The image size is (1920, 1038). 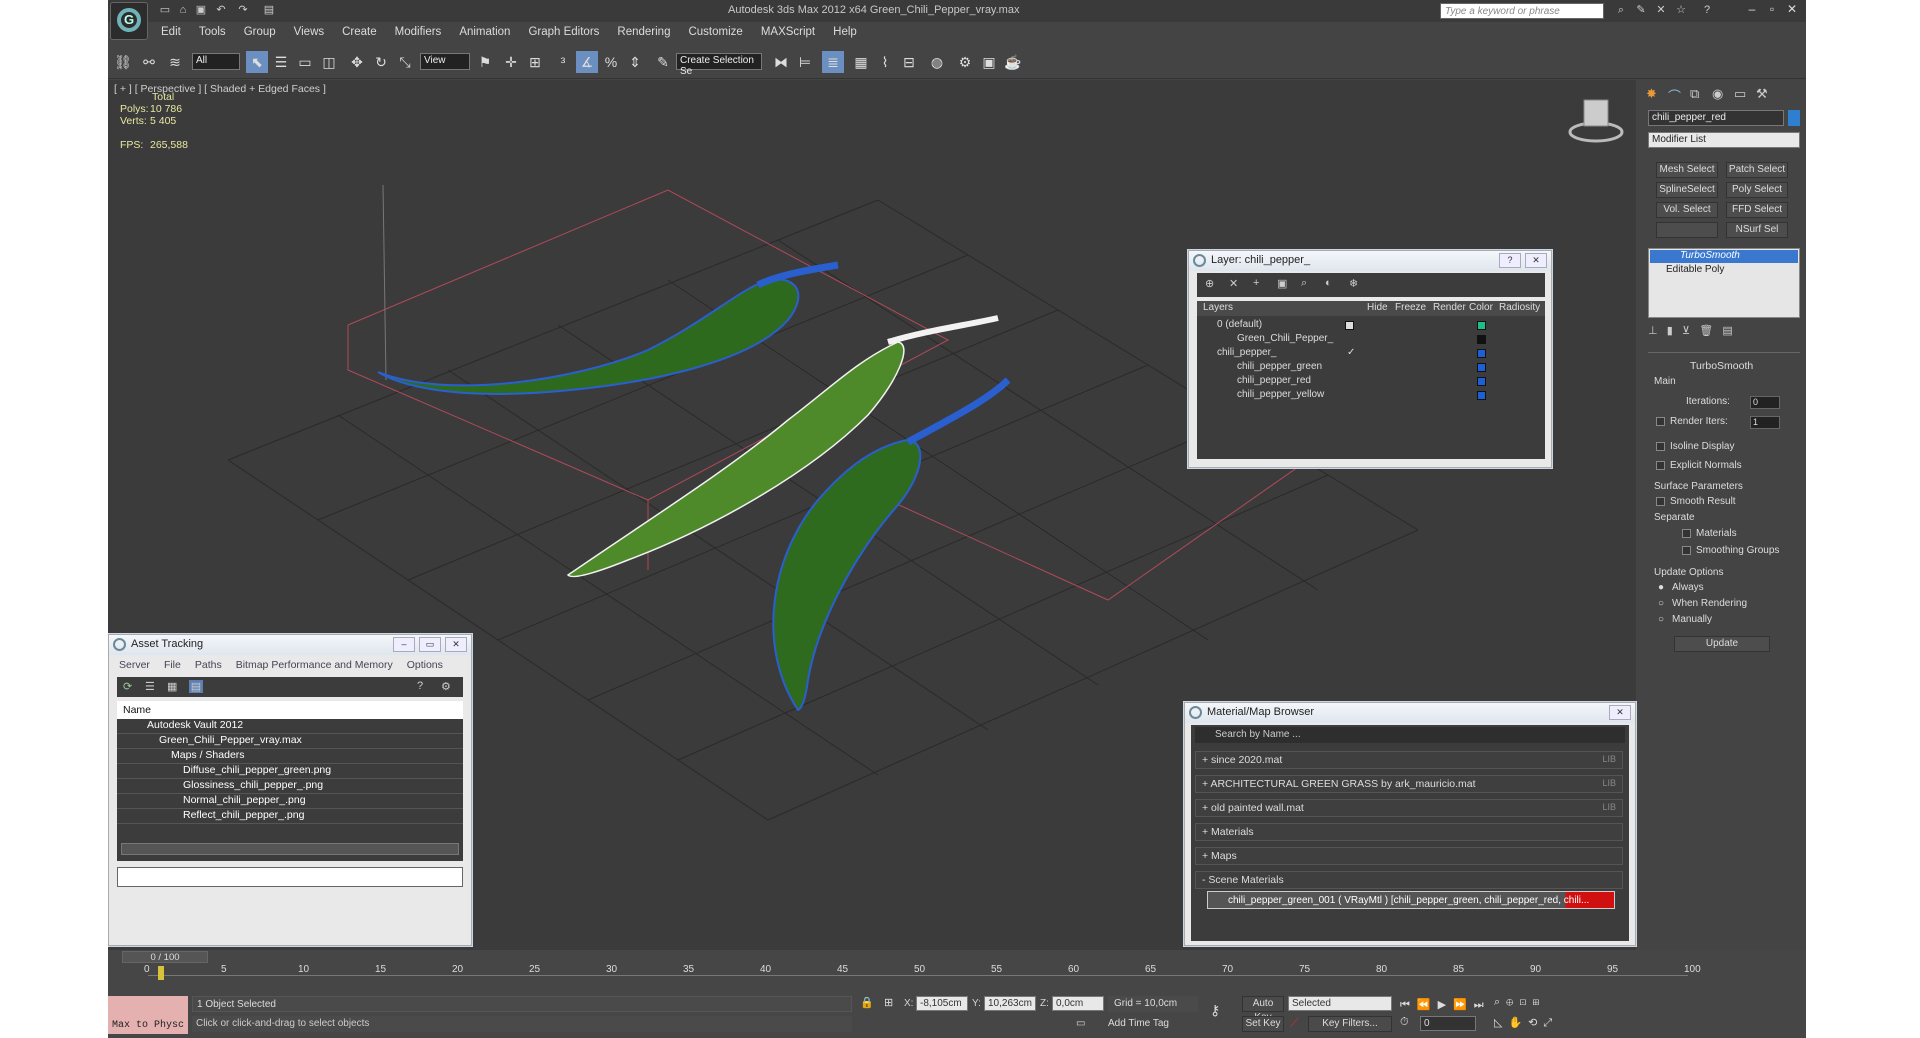 I want to click on table-view-icon: ▤, so click(x=196, y=686).